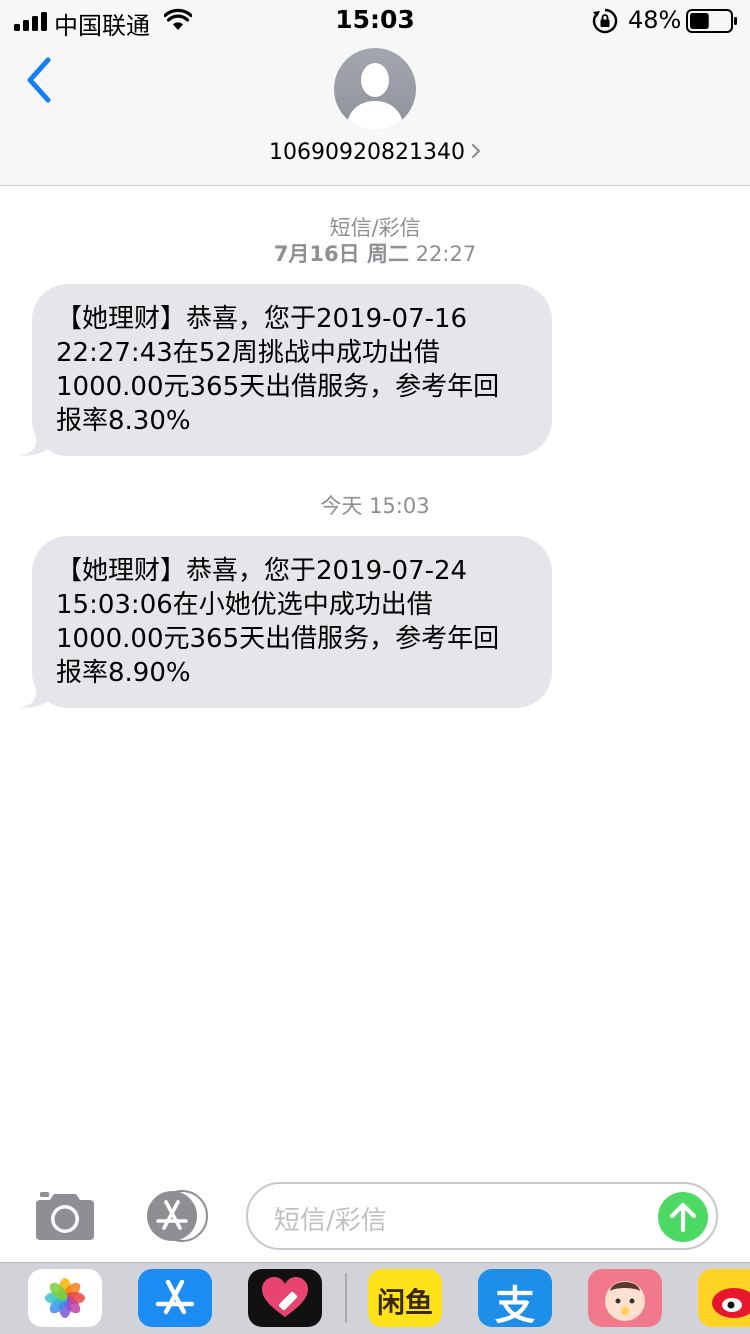 The width and height of the screenshot is (750, 1334). I want to click on drawer-separator, so click(346, 1298).